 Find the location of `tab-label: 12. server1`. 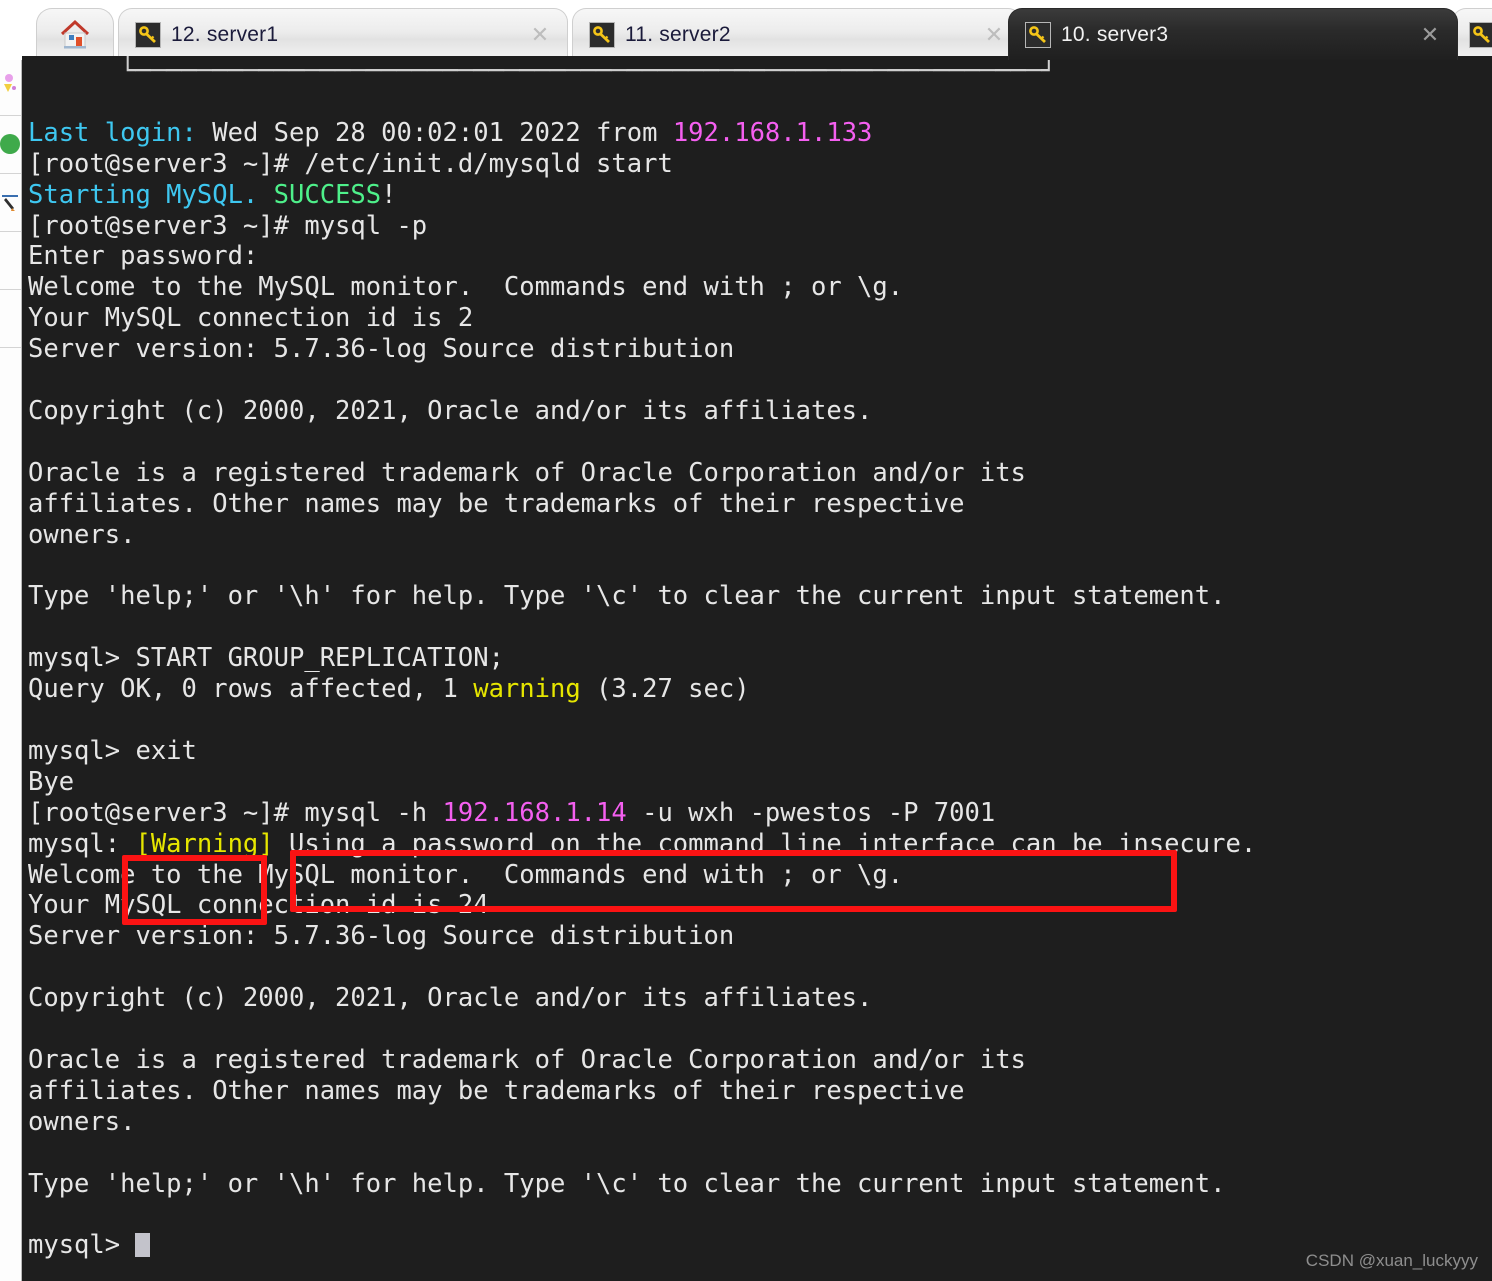

tab-label: 12. server1 is located at coordinates (225, 34).